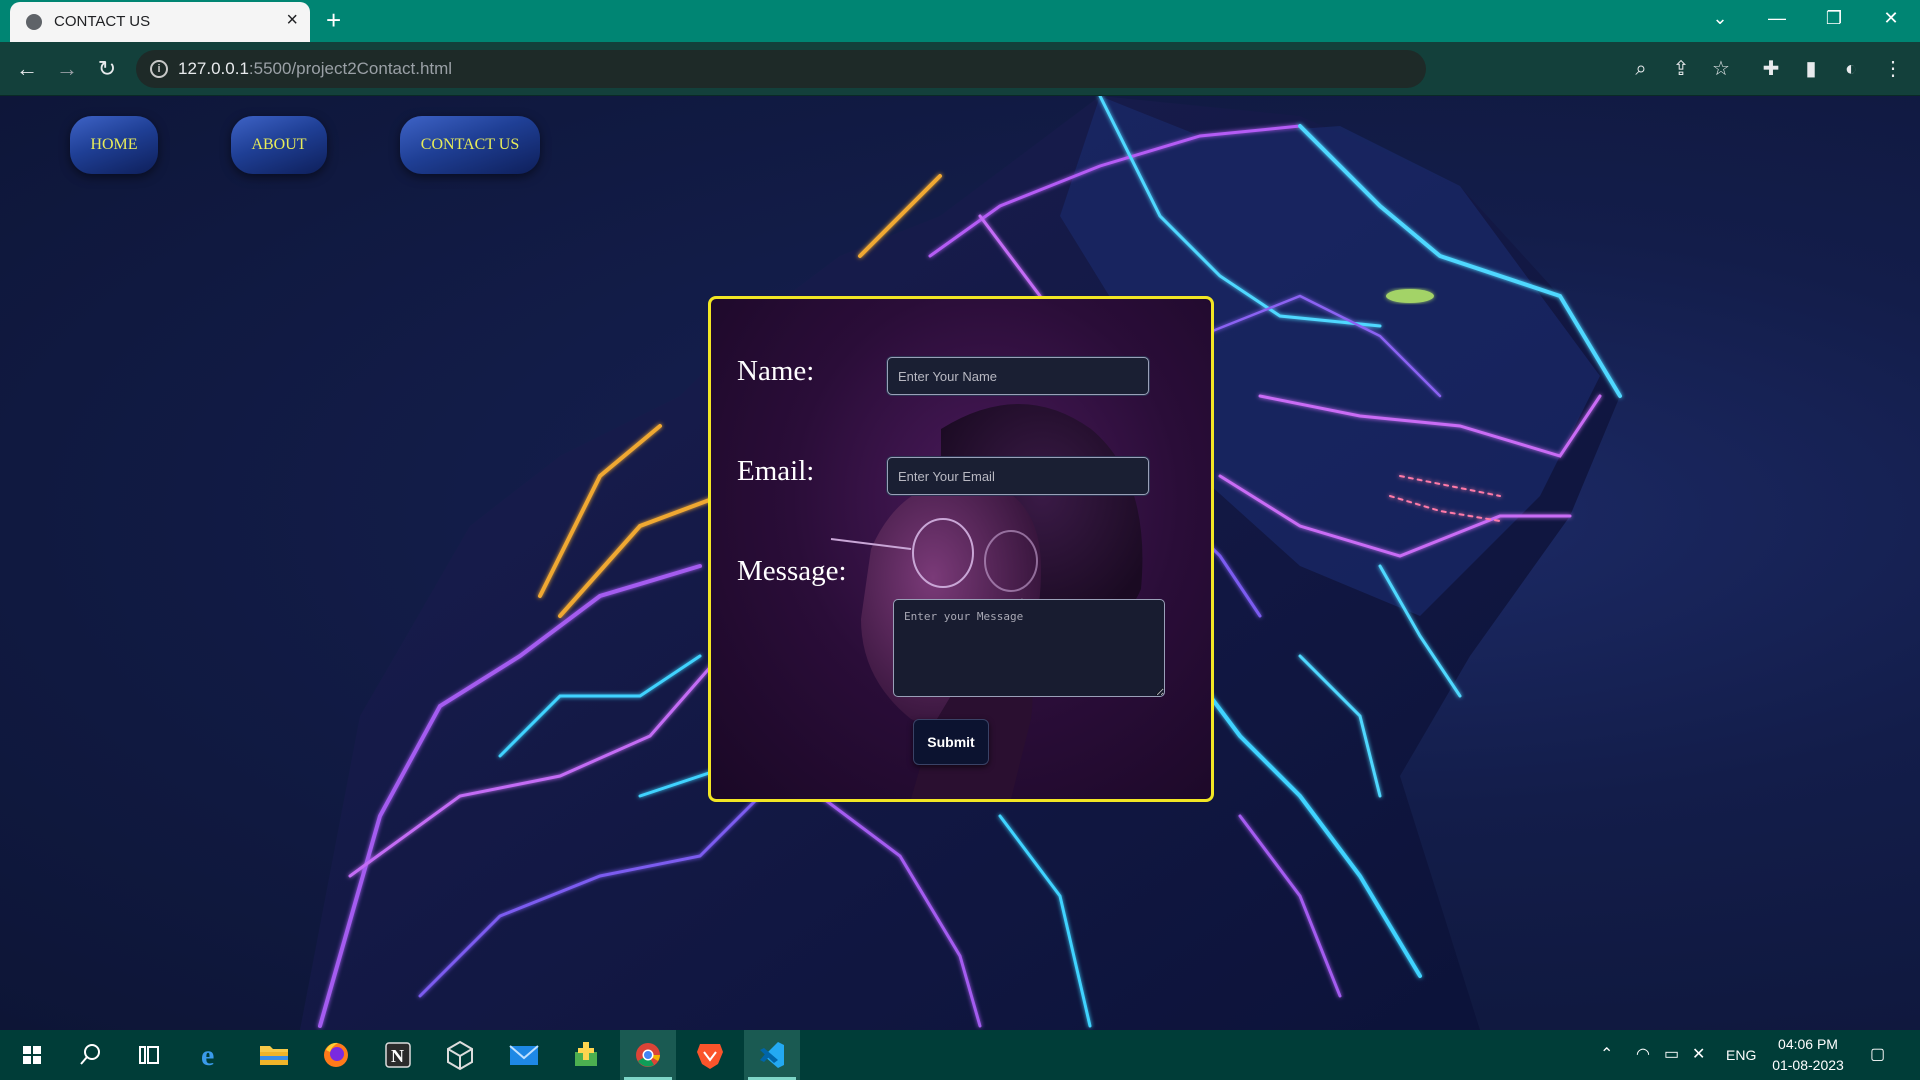 The width and height of the screenshot is (1920, 1080). I want to click on task-view-icon, so click(149, 1055).